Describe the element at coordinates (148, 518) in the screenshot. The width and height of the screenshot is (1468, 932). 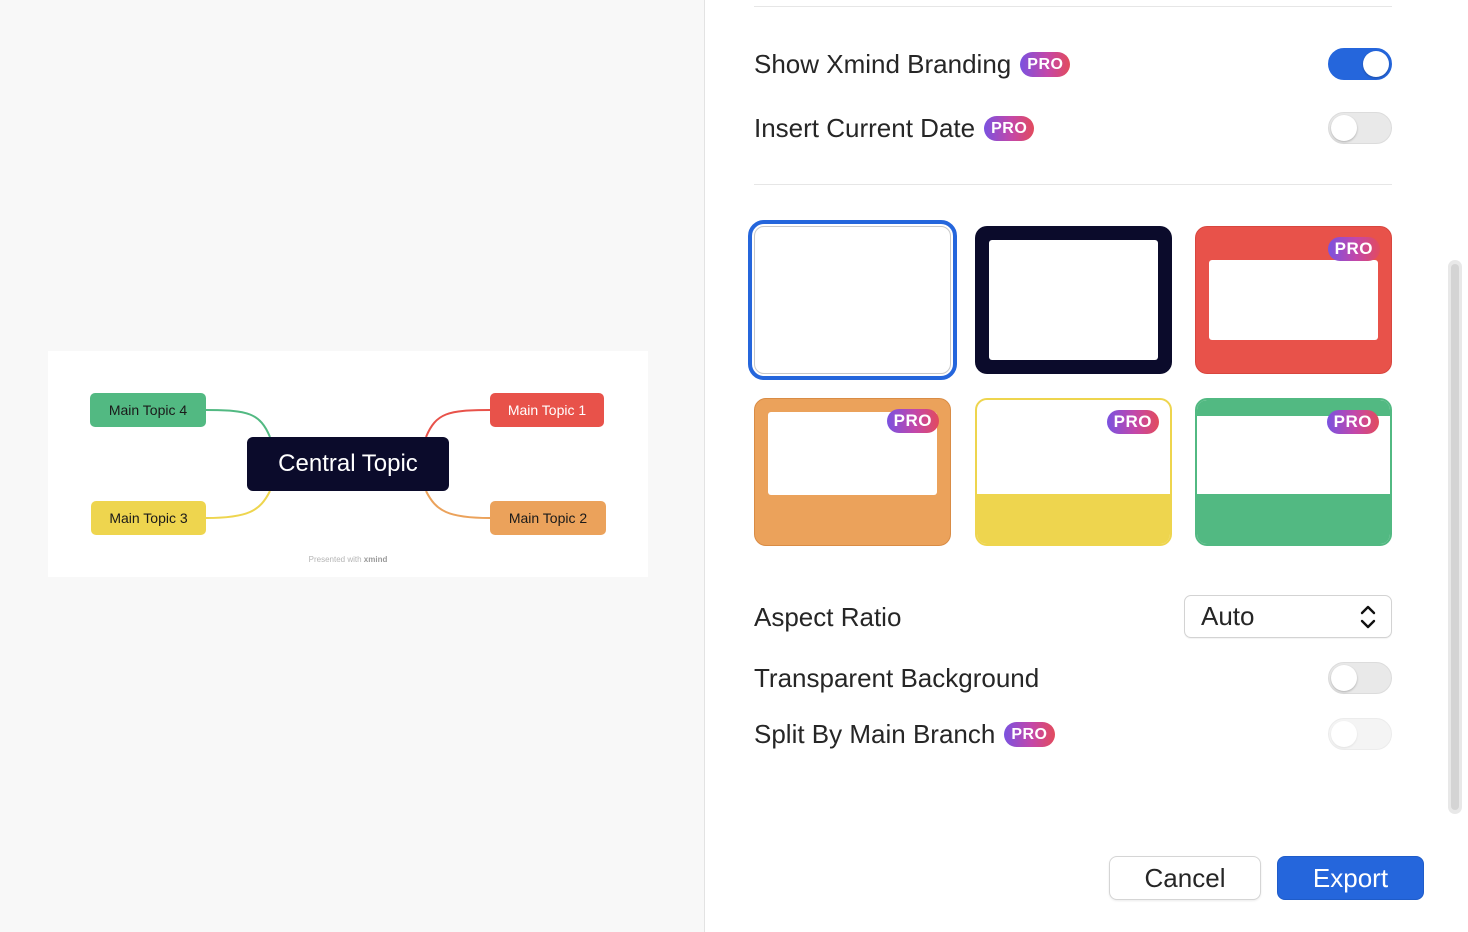
I see `main-topic-3: Main Topic 3` at that location.